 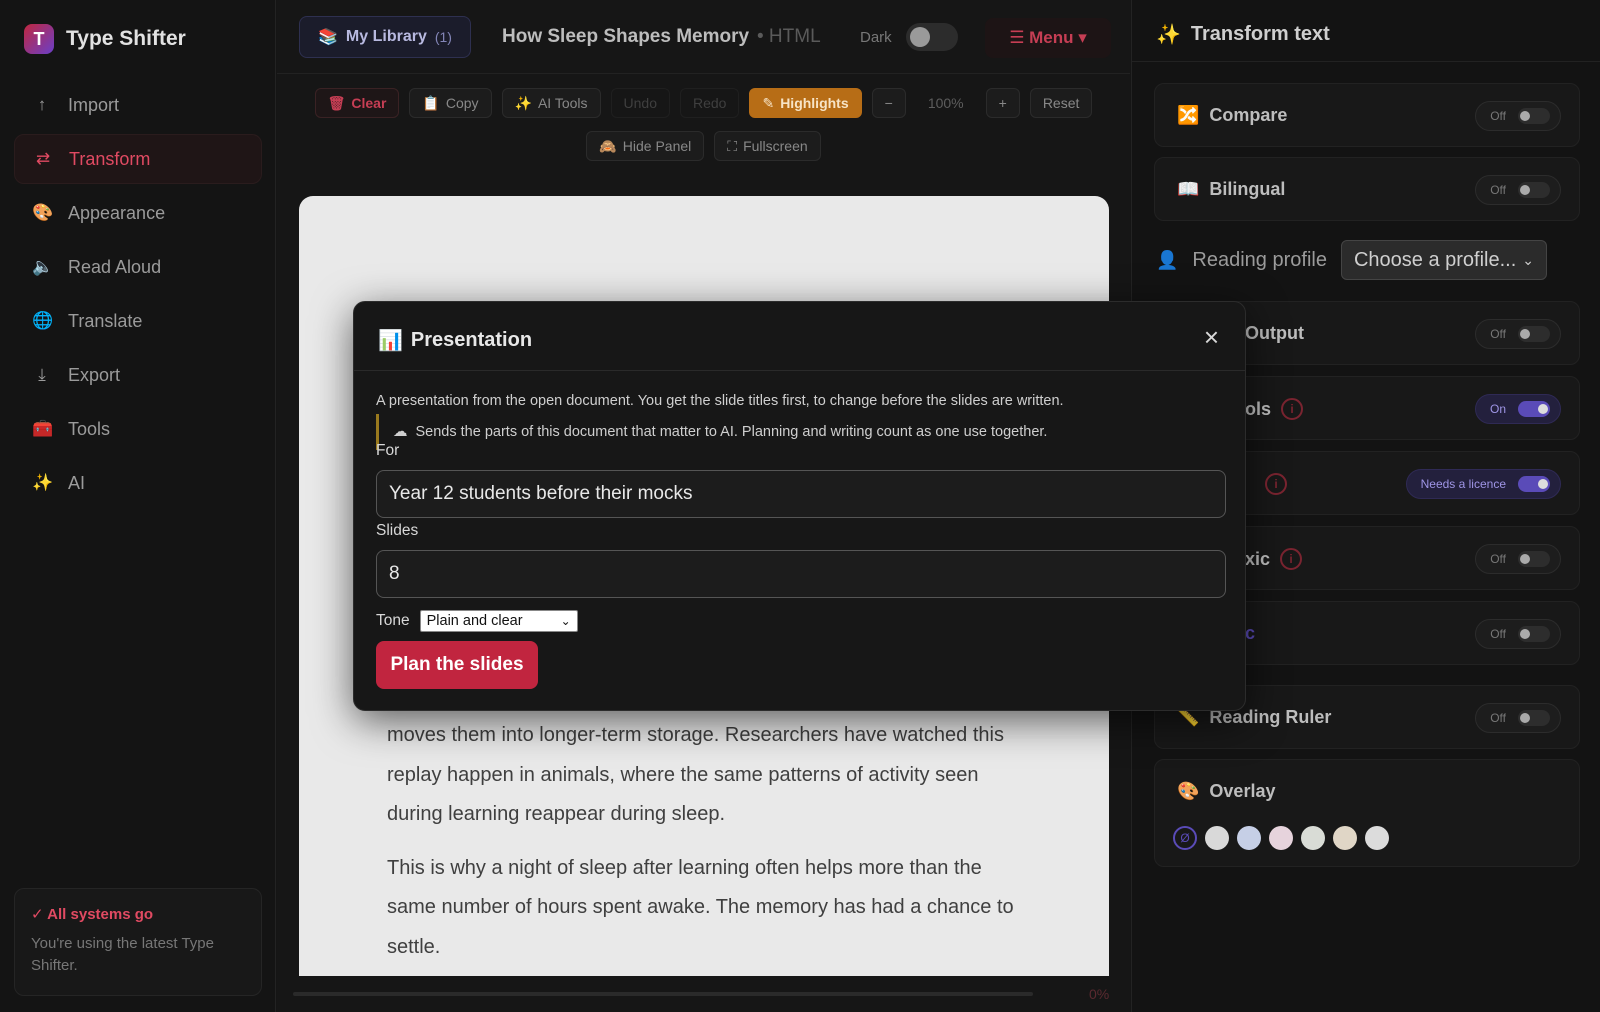 I want to click on option-label: Output, so click(x=1274, y=333).